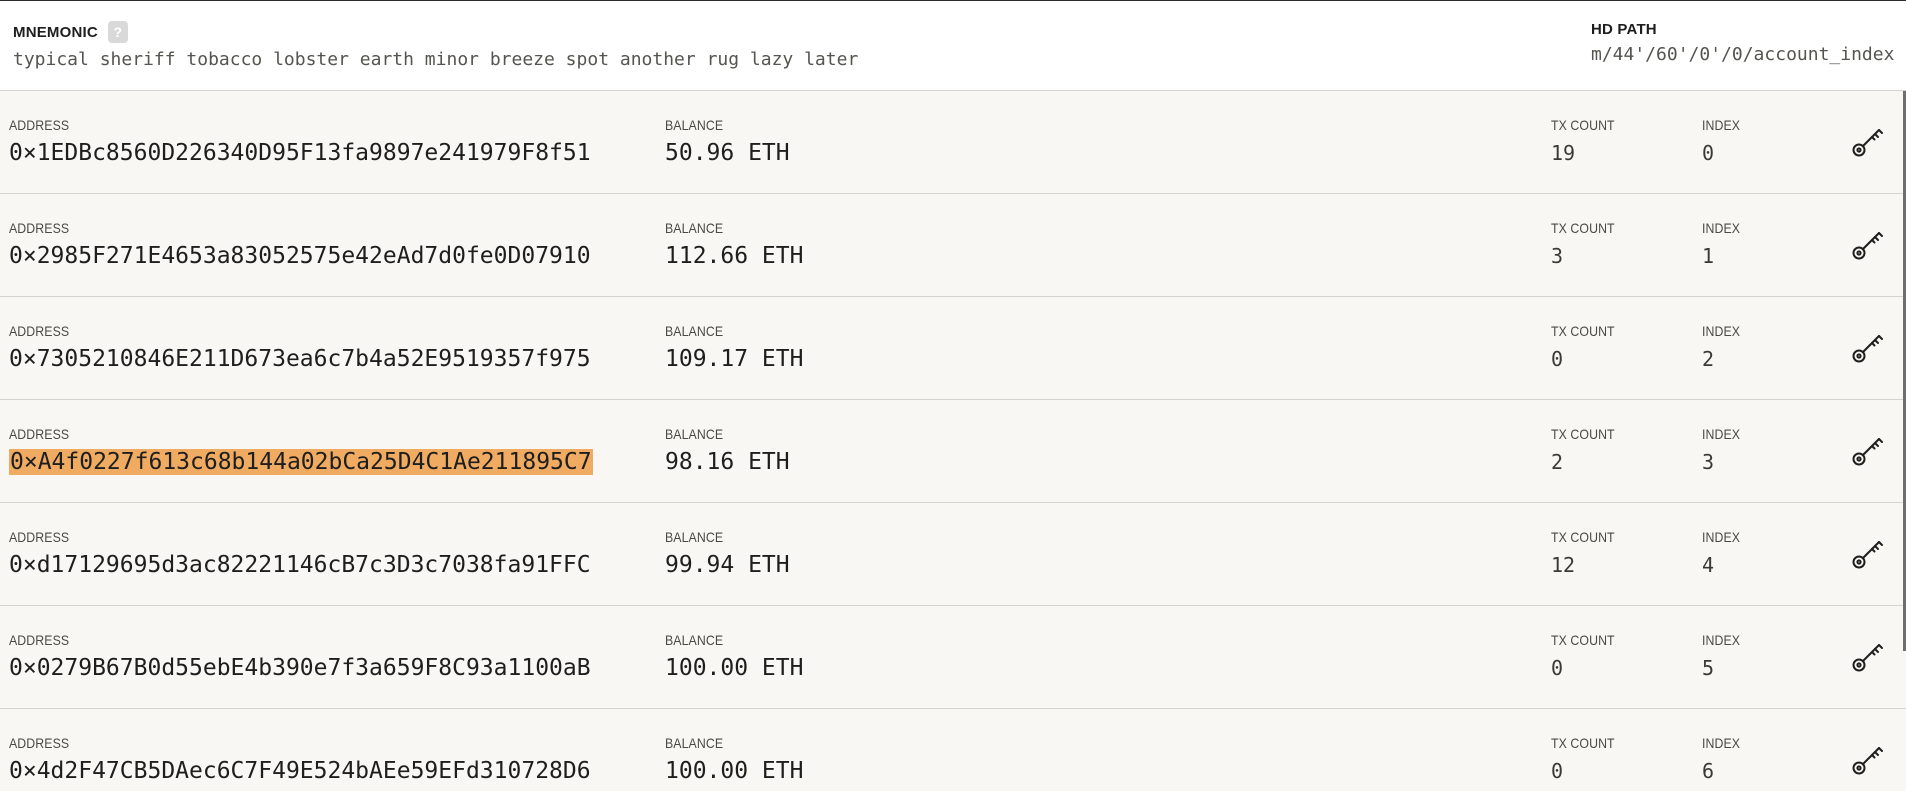 The height and width of the screenshot is (791, 1906). I want to click on index-cell: INDEX 6, so click(1723, 760).